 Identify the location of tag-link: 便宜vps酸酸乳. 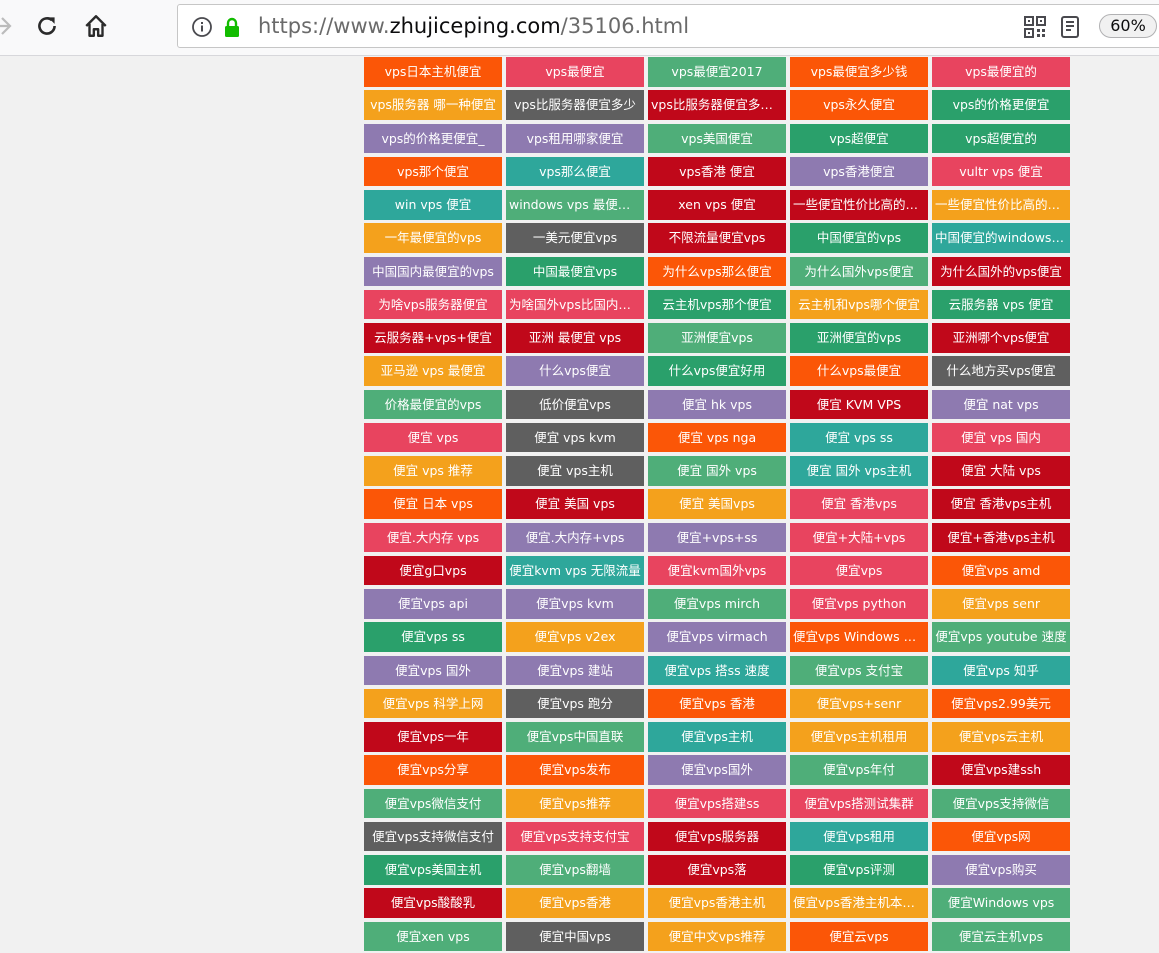
(433, 903).